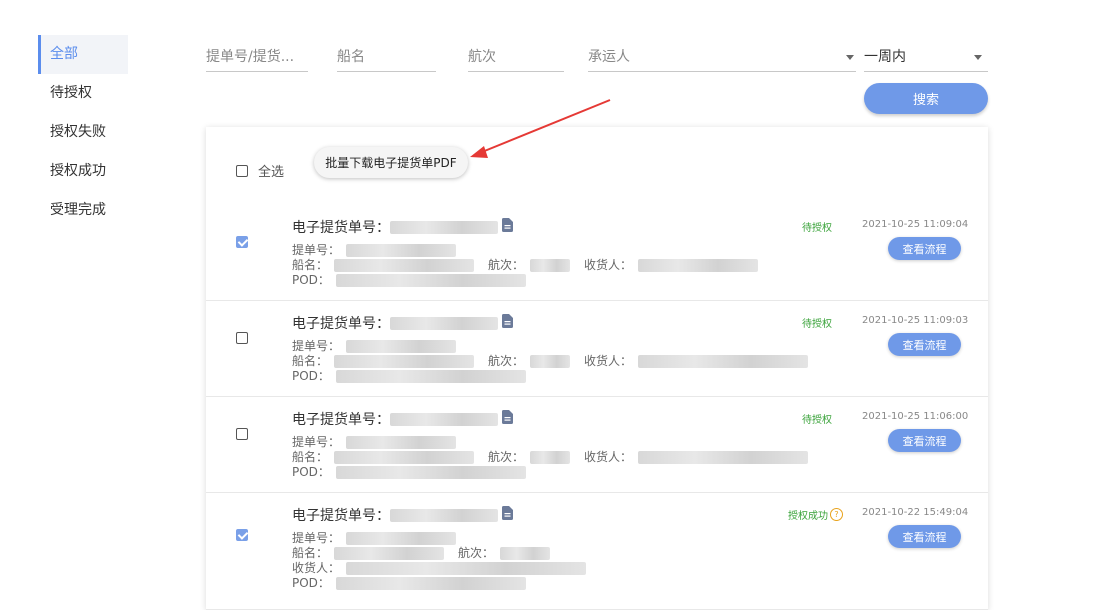  Describe the element at coordinates (885, 57) in the screenshot. I see `period-select-value: 一周内` at that location.